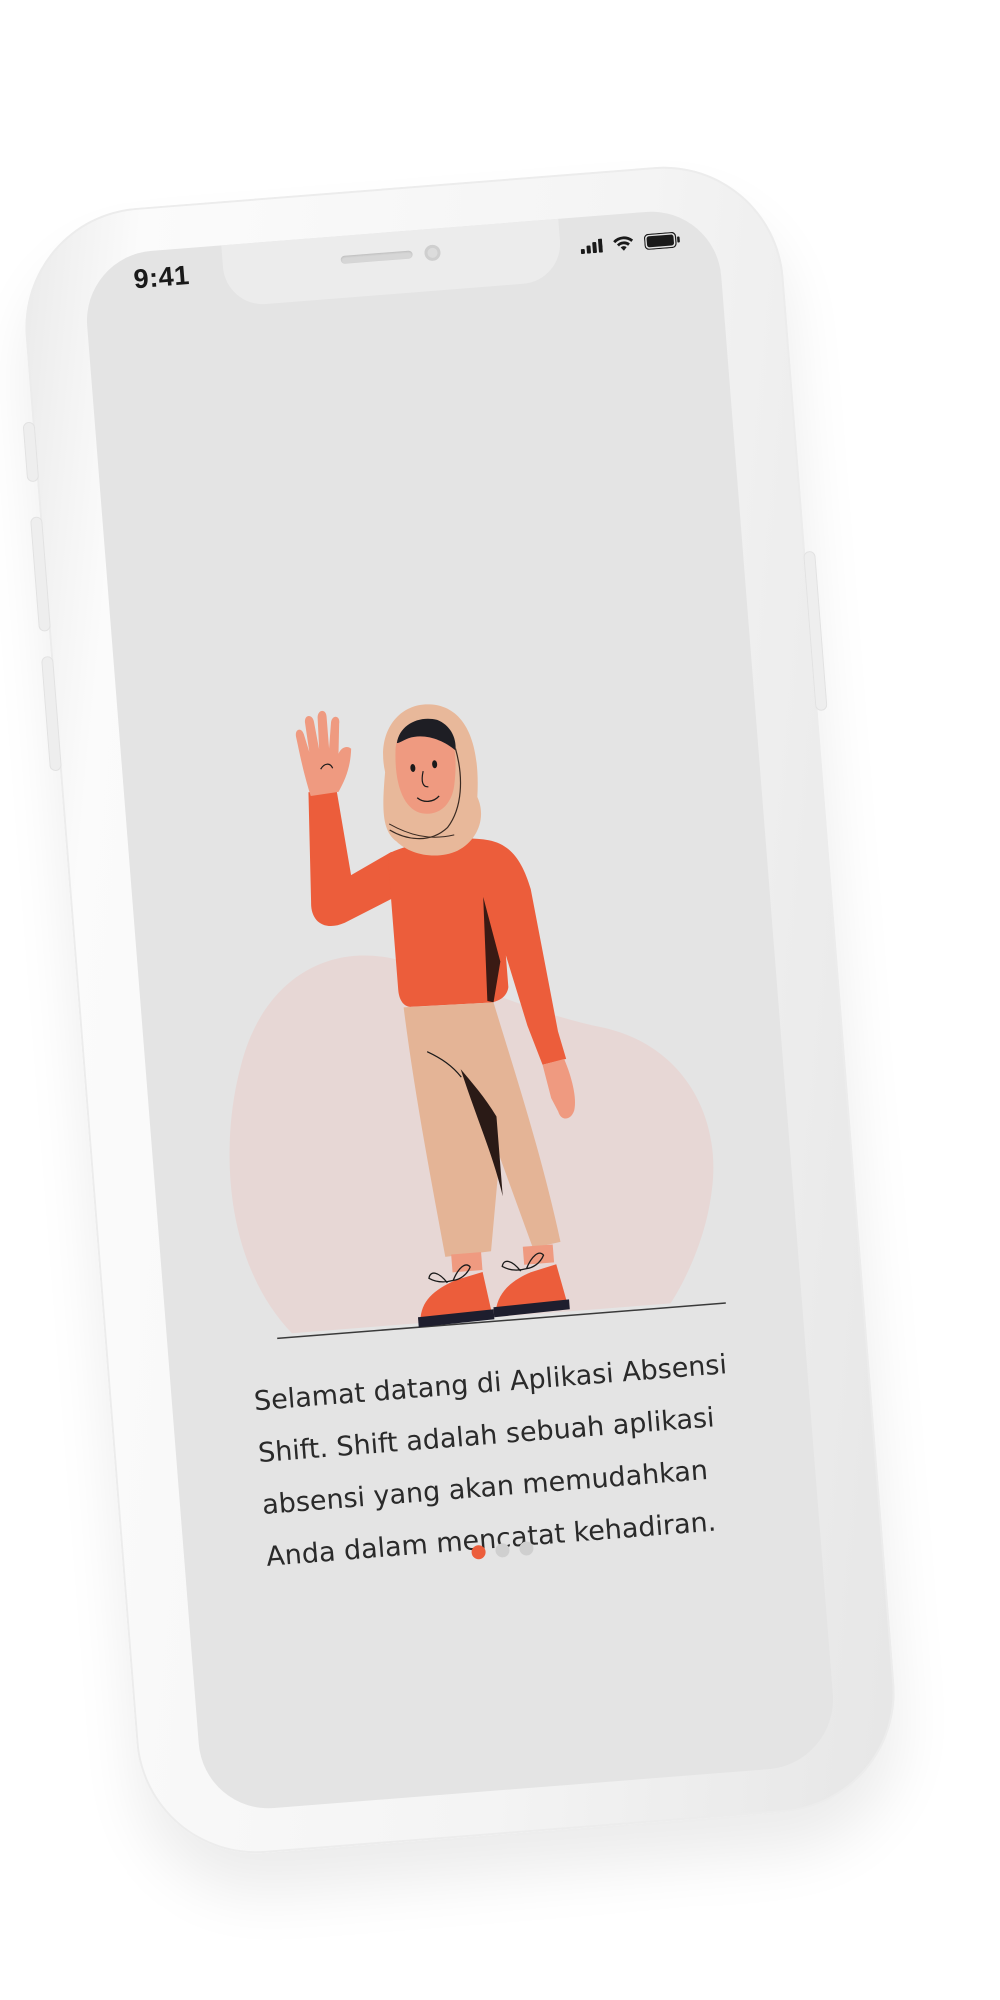 The image size is (1000, 2000). I want to click on status-icons, so click(630, 243).